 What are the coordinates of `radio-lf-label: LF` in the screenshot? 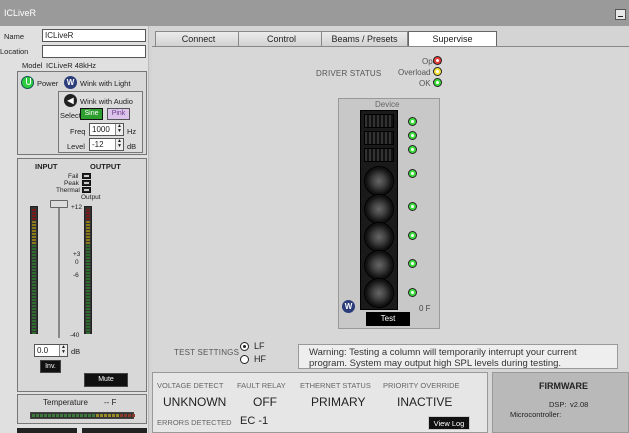 It's located at (259, 346).